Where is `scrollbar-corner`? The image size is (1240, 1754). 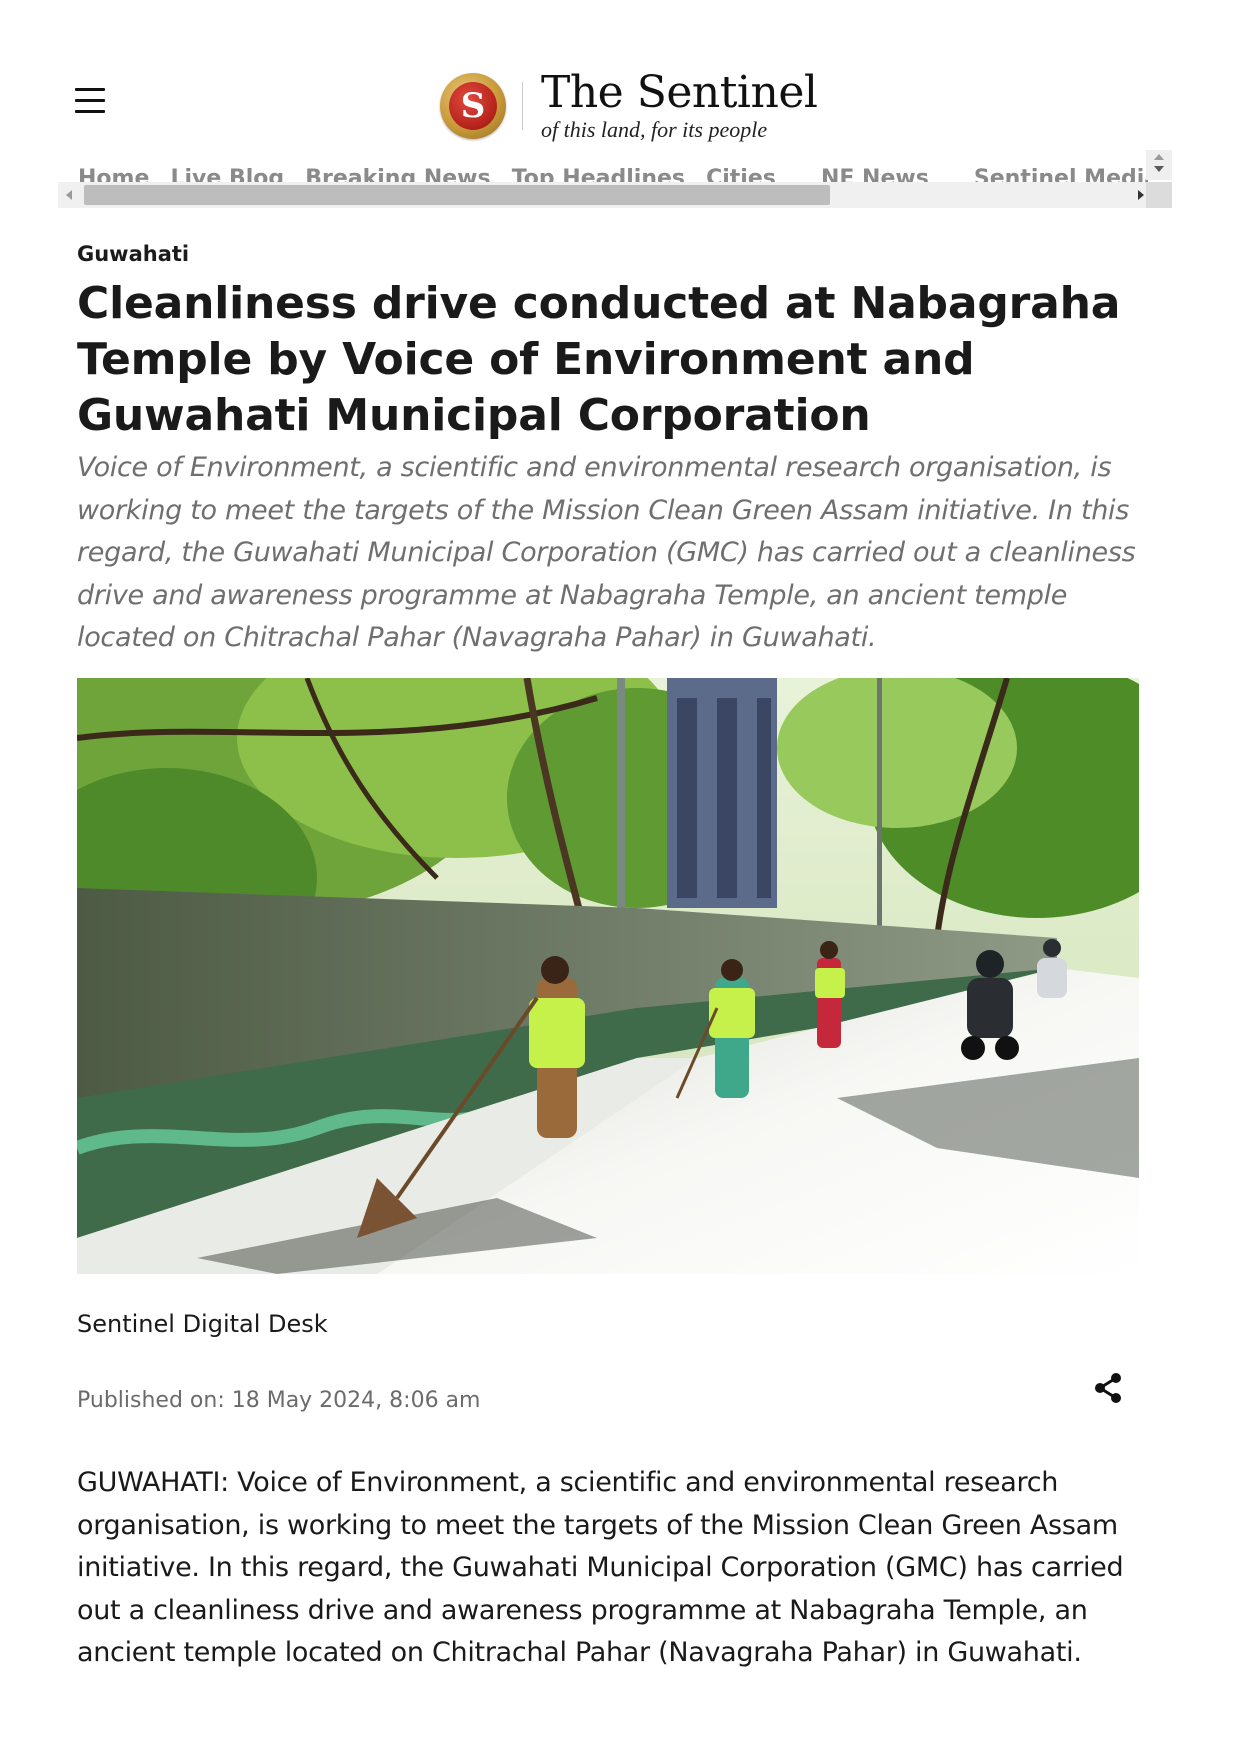 scrollbar-corner is located at coordinates (1159, 195).